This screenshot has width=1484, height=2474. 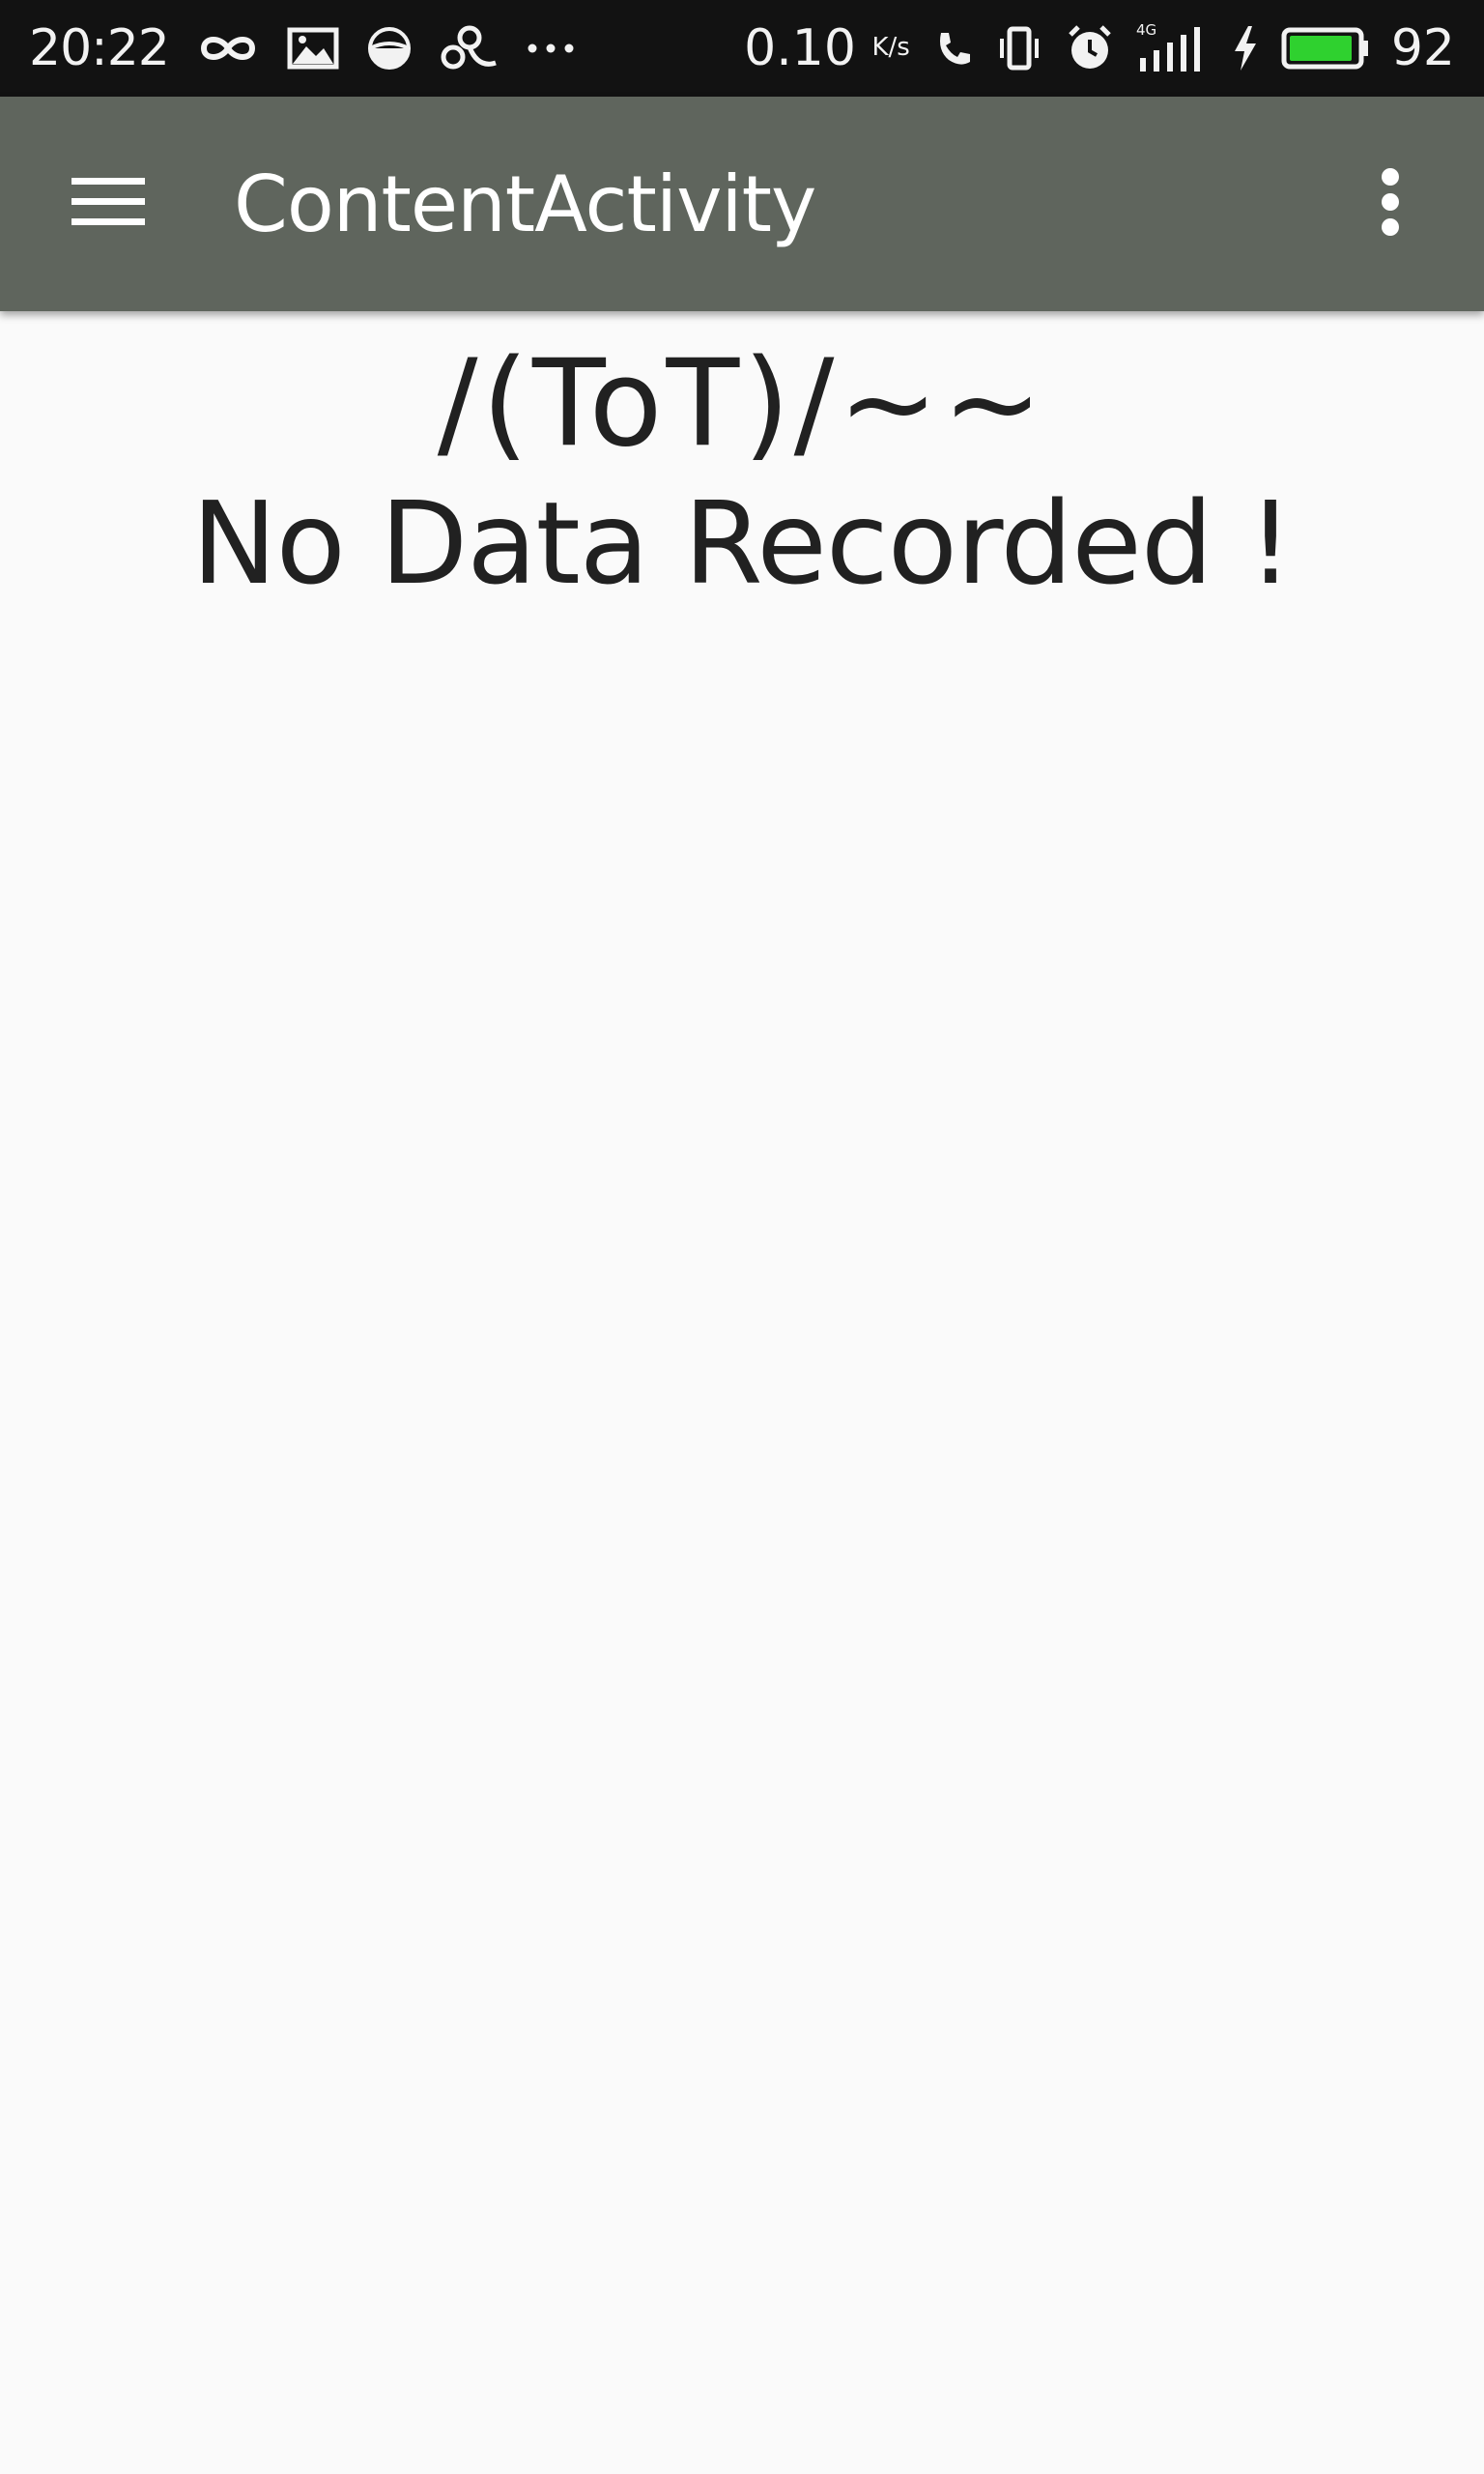 What do you see at coordinates (742, 49) in the screenshot?
I see `status-bar: 20:22 0.10 K/s 4G 92` at bounding box center [742, 49].